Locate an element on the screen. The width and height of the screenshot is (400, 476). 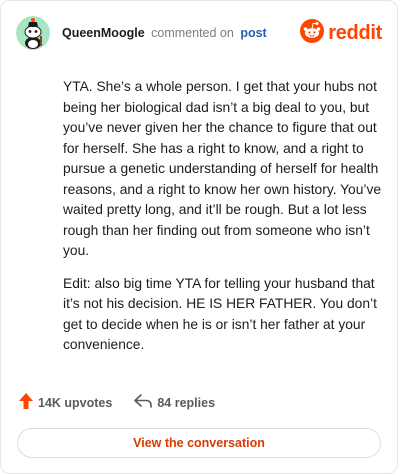
action-text: commented on is located at coordinates (192, 33).